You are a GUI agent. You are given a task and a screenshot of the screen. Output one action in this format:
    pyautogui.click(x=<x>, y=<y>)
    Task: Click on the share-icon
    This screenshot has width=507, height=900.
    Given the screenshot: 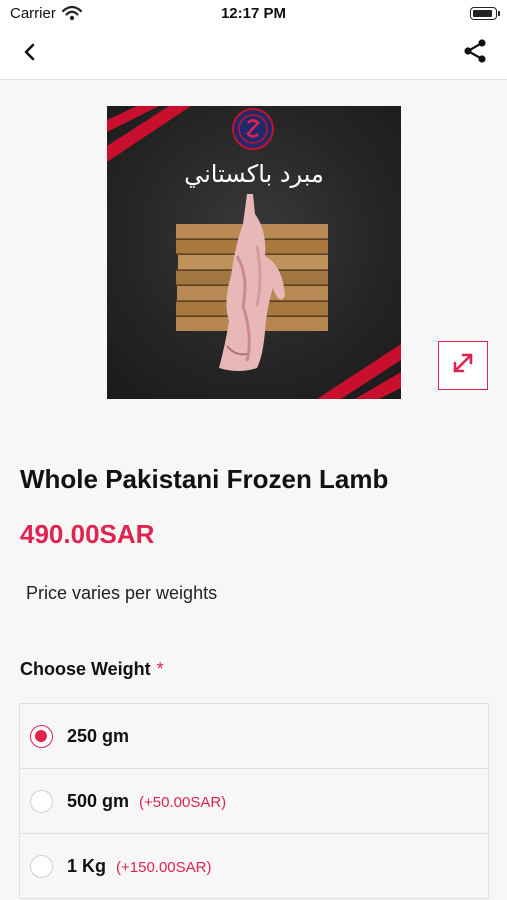 What is the action you would take?
    pyautogui.click(x=475, y=53)
    